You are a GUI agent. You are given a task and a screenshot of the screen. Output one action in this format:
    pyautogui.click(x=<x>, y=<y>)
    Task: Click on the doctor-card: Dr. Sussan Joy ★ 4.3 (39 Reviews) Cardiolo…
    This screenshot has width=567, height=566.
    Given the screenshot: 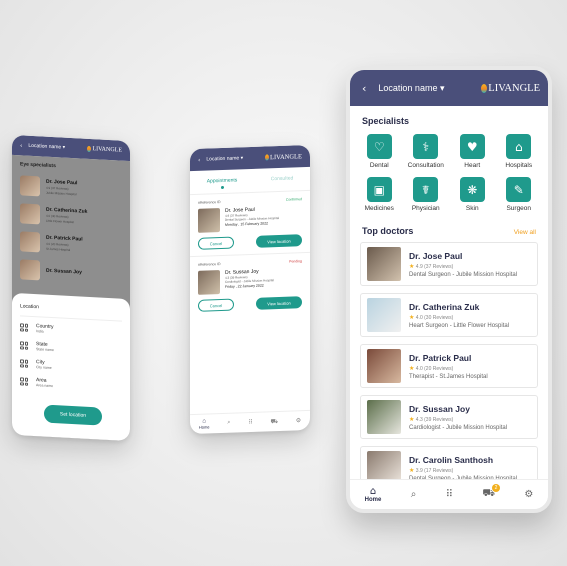 What is the action you would take?
    pyautogui.click(x=449, y=417)
    